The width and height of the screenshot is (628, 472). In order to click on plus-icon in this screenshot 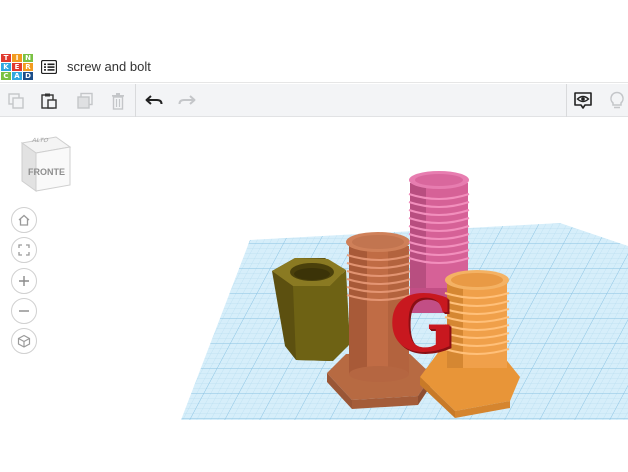, I will do `click(24, 281)`.